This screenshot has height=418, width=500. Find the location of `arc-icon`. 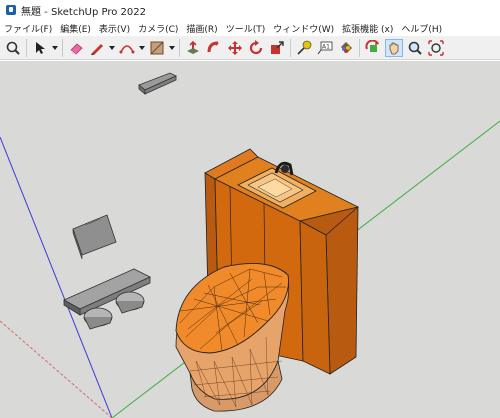

arc-icon is located at coordinates (127, 48).